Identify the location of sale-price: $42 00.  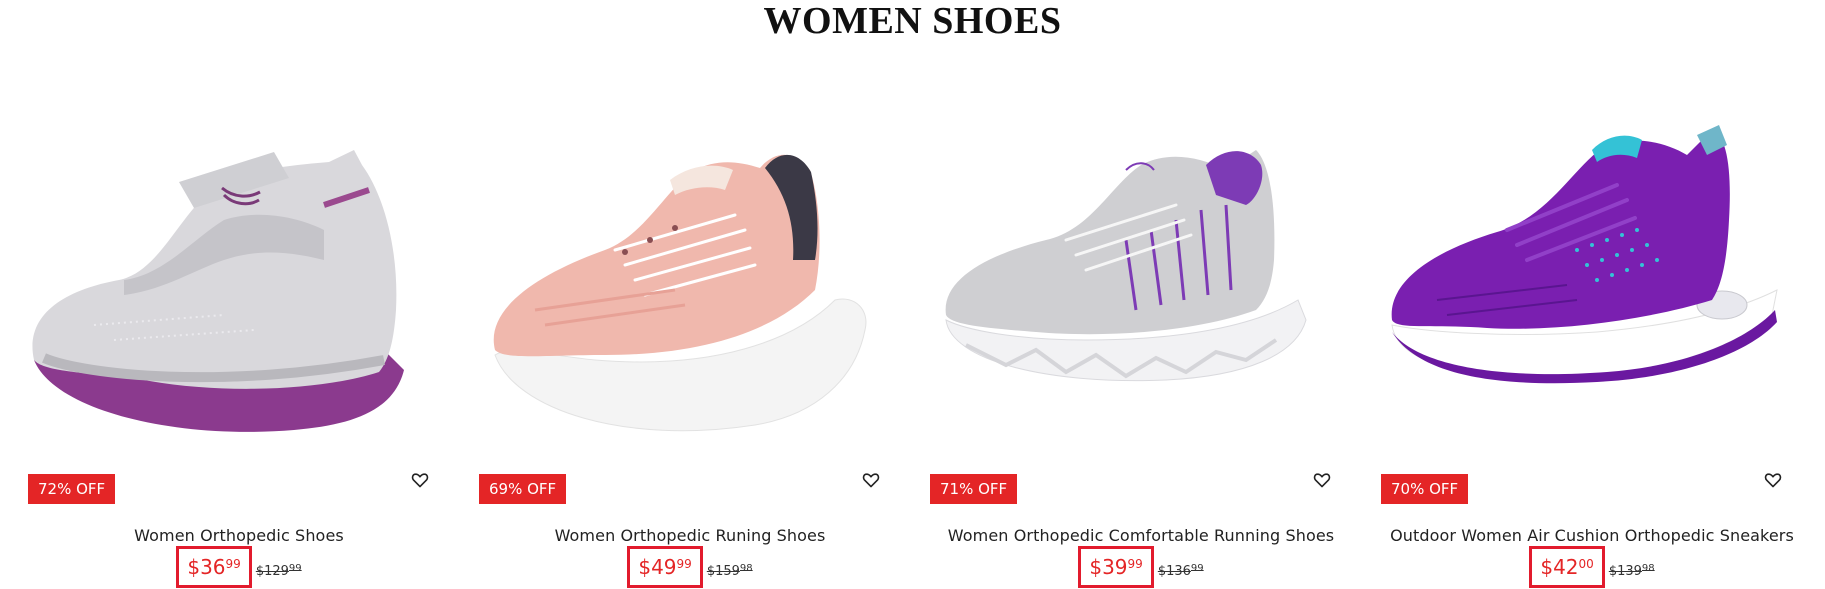
(1567, 567).